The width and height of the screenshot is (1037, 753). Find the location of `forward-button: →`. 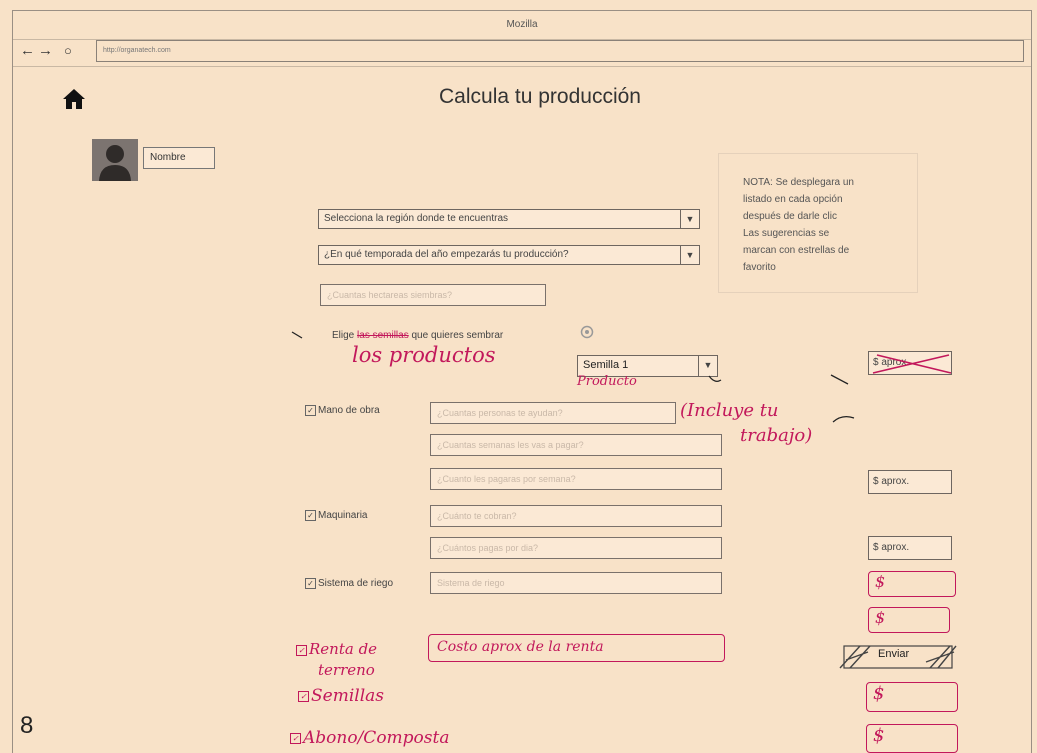

forward-button: → is located at coordinates (45, 51).